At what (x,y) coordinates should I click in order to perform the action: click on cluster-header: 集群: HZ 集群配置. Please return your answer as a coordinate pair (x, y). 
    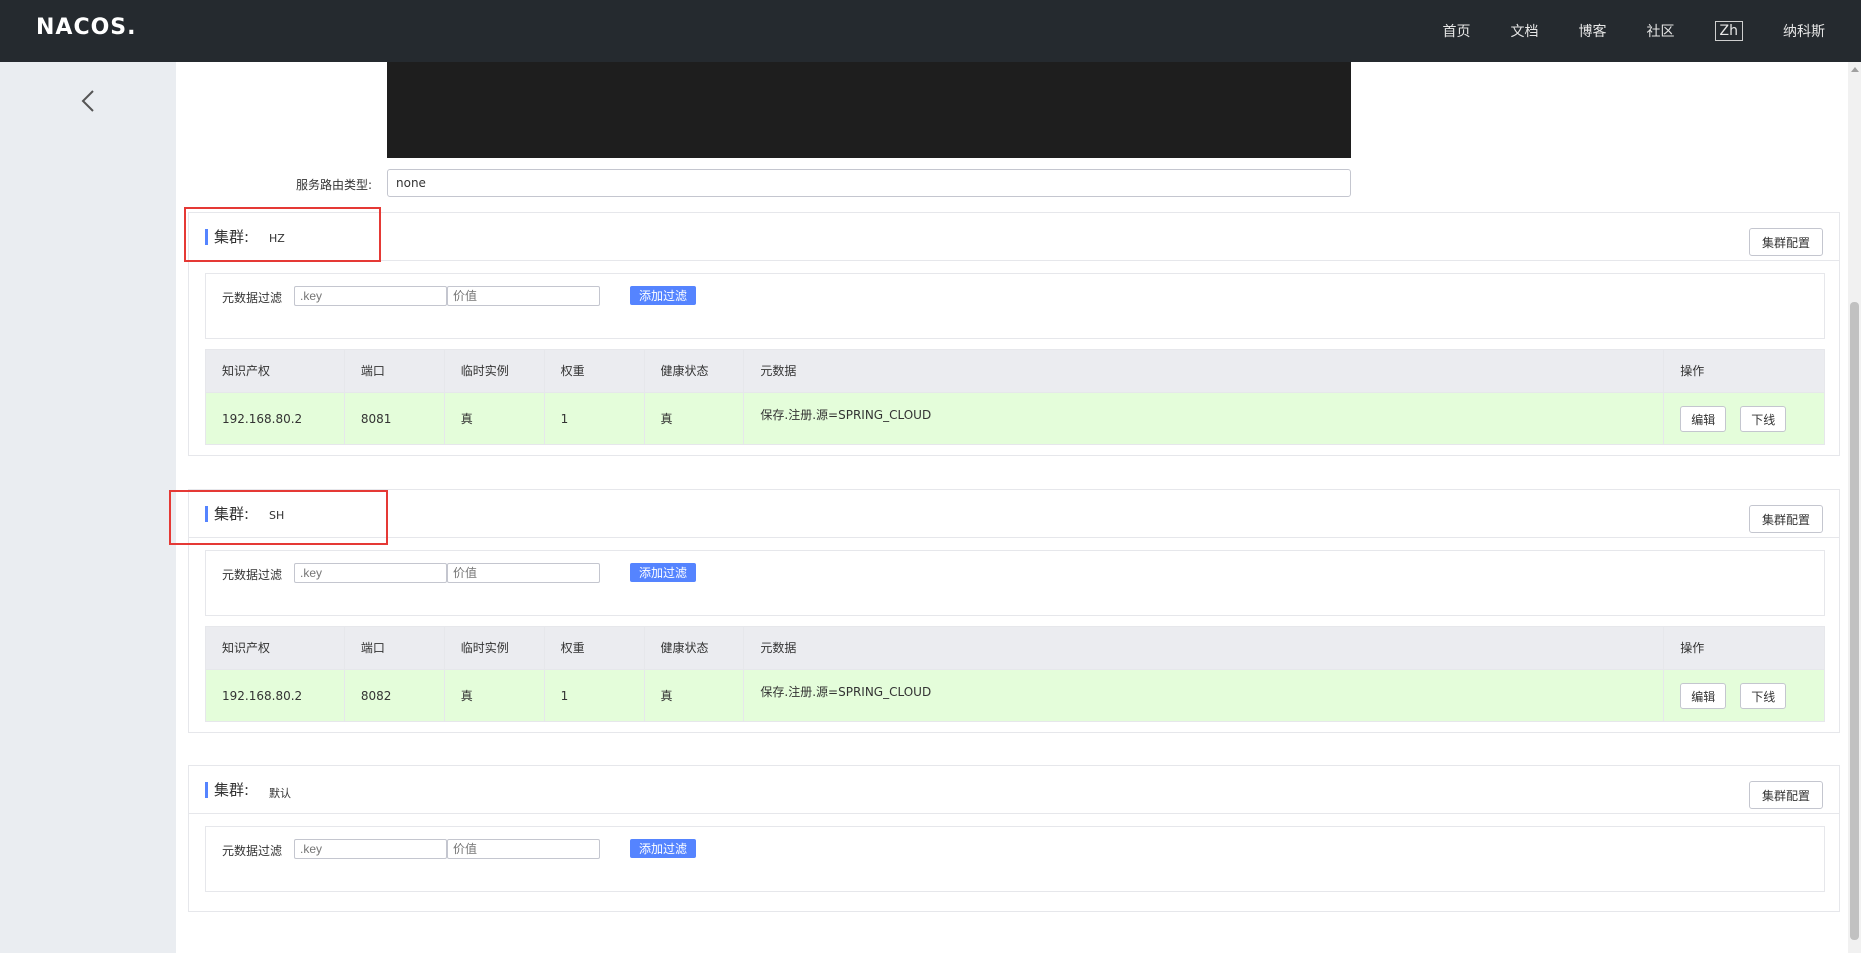
    Looking at the image, I should click on (1014, 237).